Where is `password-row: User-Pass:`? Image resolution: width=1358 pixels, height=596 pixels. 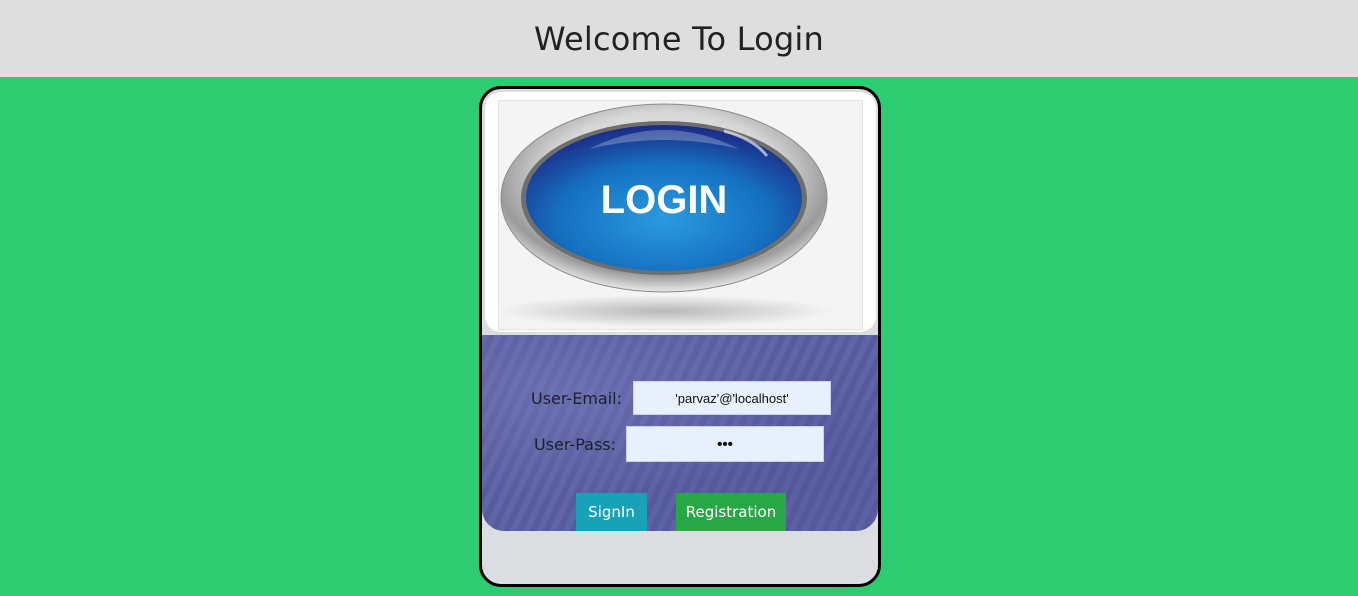 password-row: User-Pass: is located at coordinates (679, 444).